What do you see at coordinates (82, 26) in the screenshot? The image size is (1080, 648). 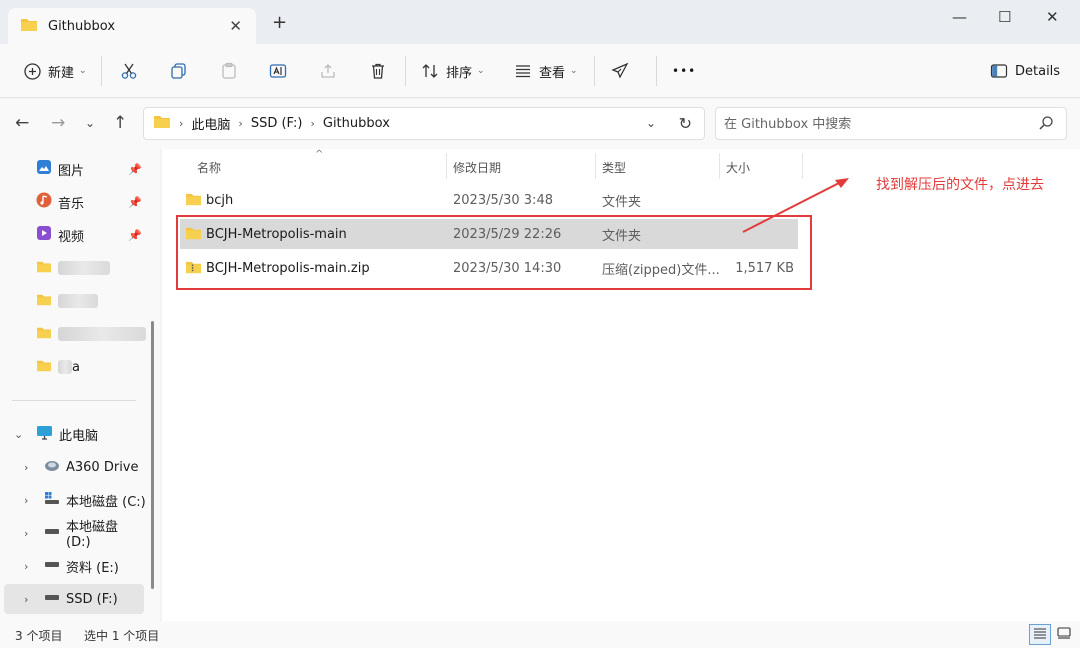 I see `tab-title: Githubbox` at bounding box center [82, 26].